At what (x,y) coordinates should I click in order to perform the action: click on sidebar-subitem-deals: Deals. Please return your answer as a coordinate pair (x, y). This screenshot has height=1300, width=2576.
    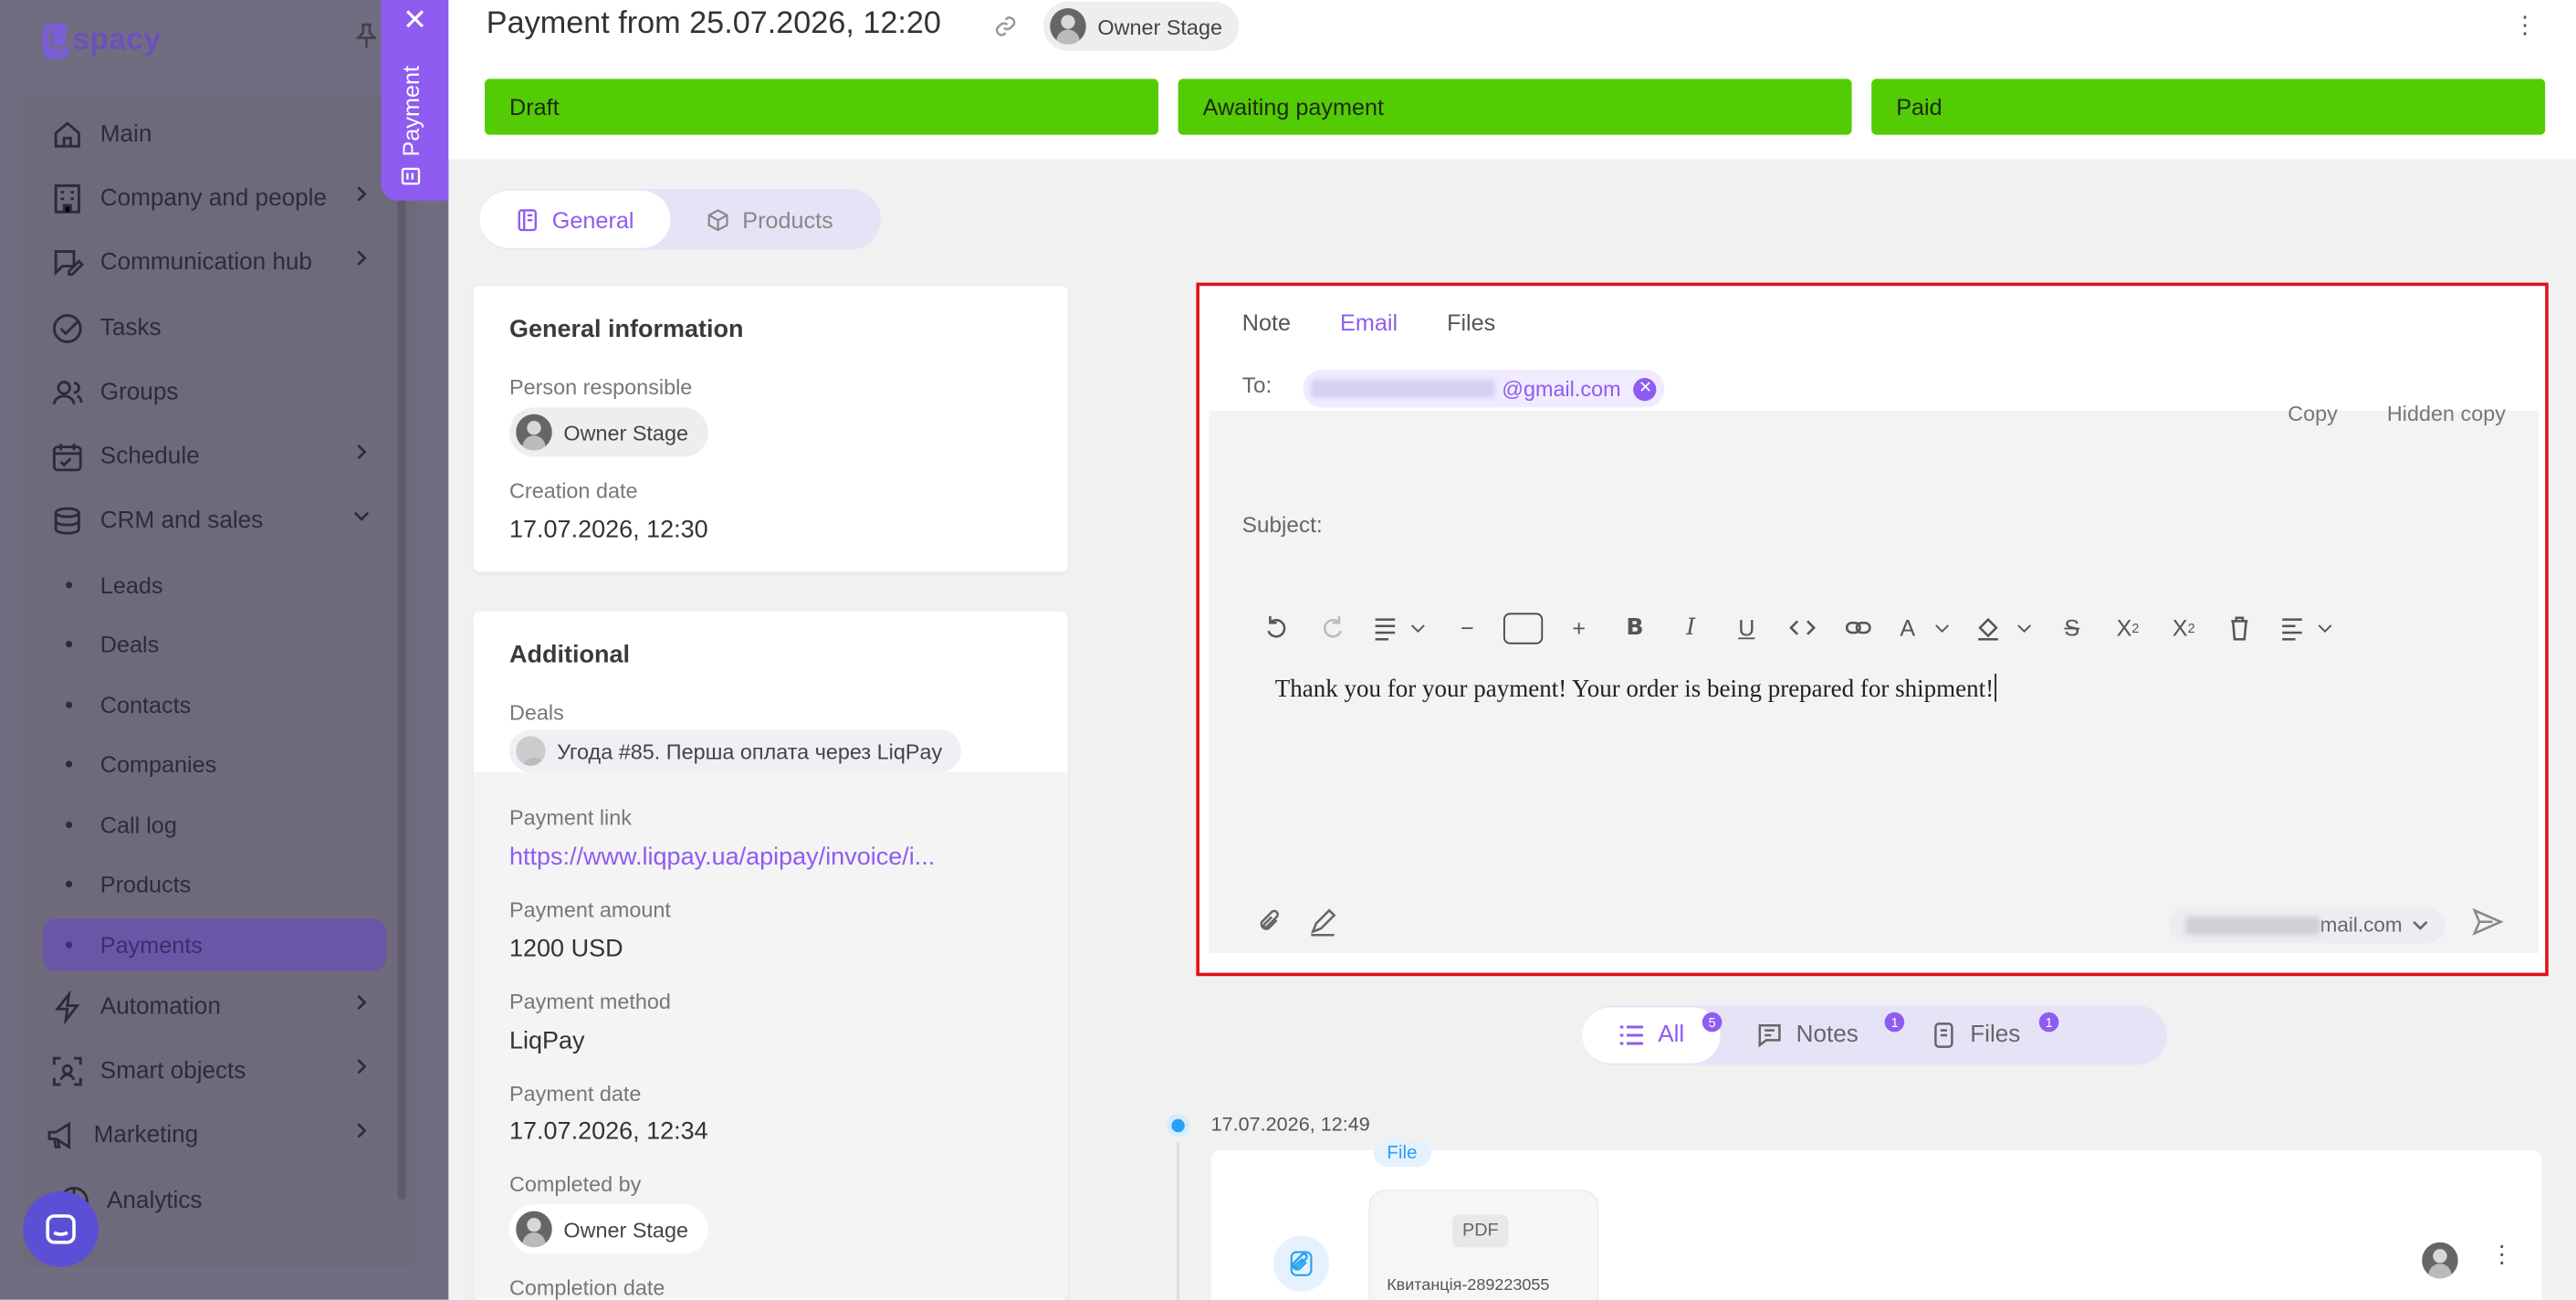
    Looking at the image, I should click on (214, 644).